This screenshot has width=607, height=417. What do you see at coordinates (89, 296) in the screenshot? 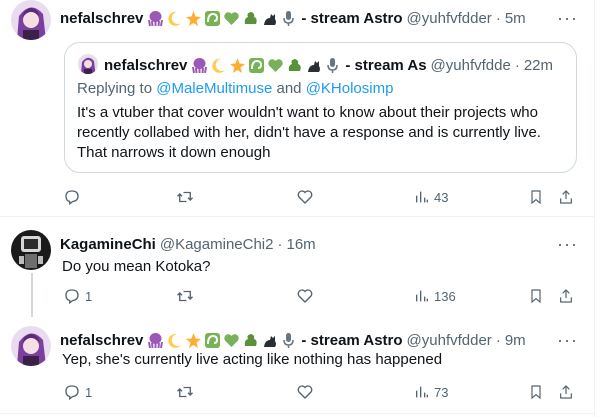
I see `reply-count: 1` at bounding box center [89, 296].